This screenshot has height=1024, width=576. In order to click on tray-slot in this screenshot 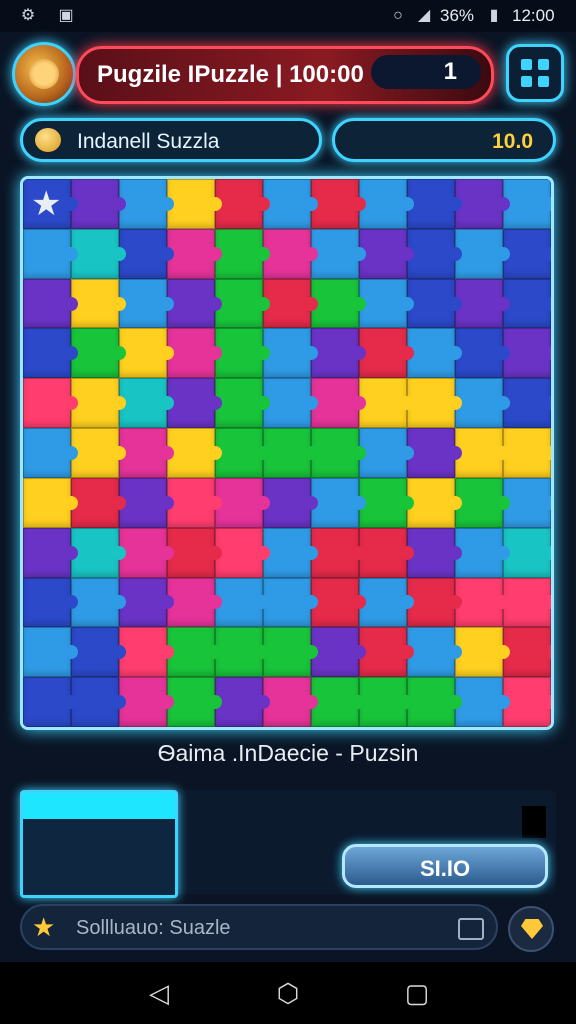, I will do `click(99, 844)`.